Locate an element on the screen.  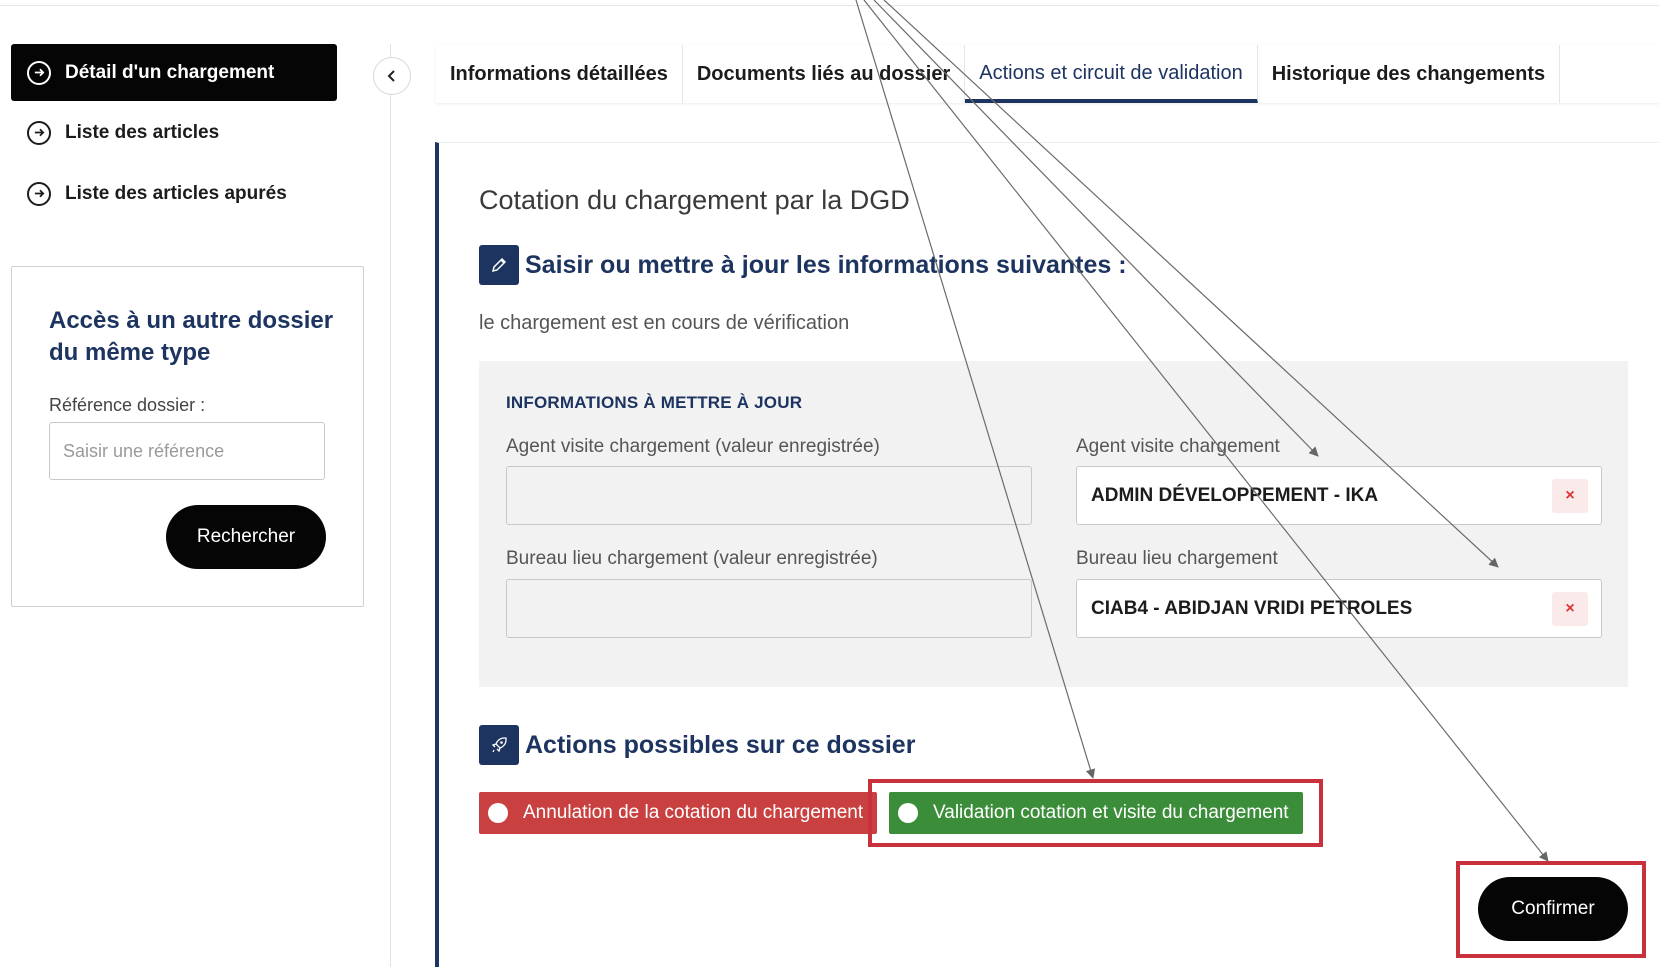
sidebar-item-label: Détail d'un chargement is located at coordinates (170, 72).